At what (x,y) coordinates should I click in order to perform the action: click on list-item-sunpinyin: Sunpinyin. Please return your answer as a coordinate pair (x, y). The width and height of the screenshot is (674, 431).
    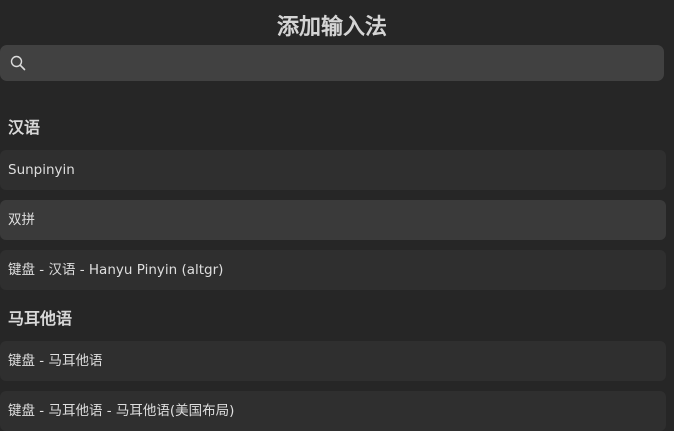
    Looking at the image, I should click on (333, 170).